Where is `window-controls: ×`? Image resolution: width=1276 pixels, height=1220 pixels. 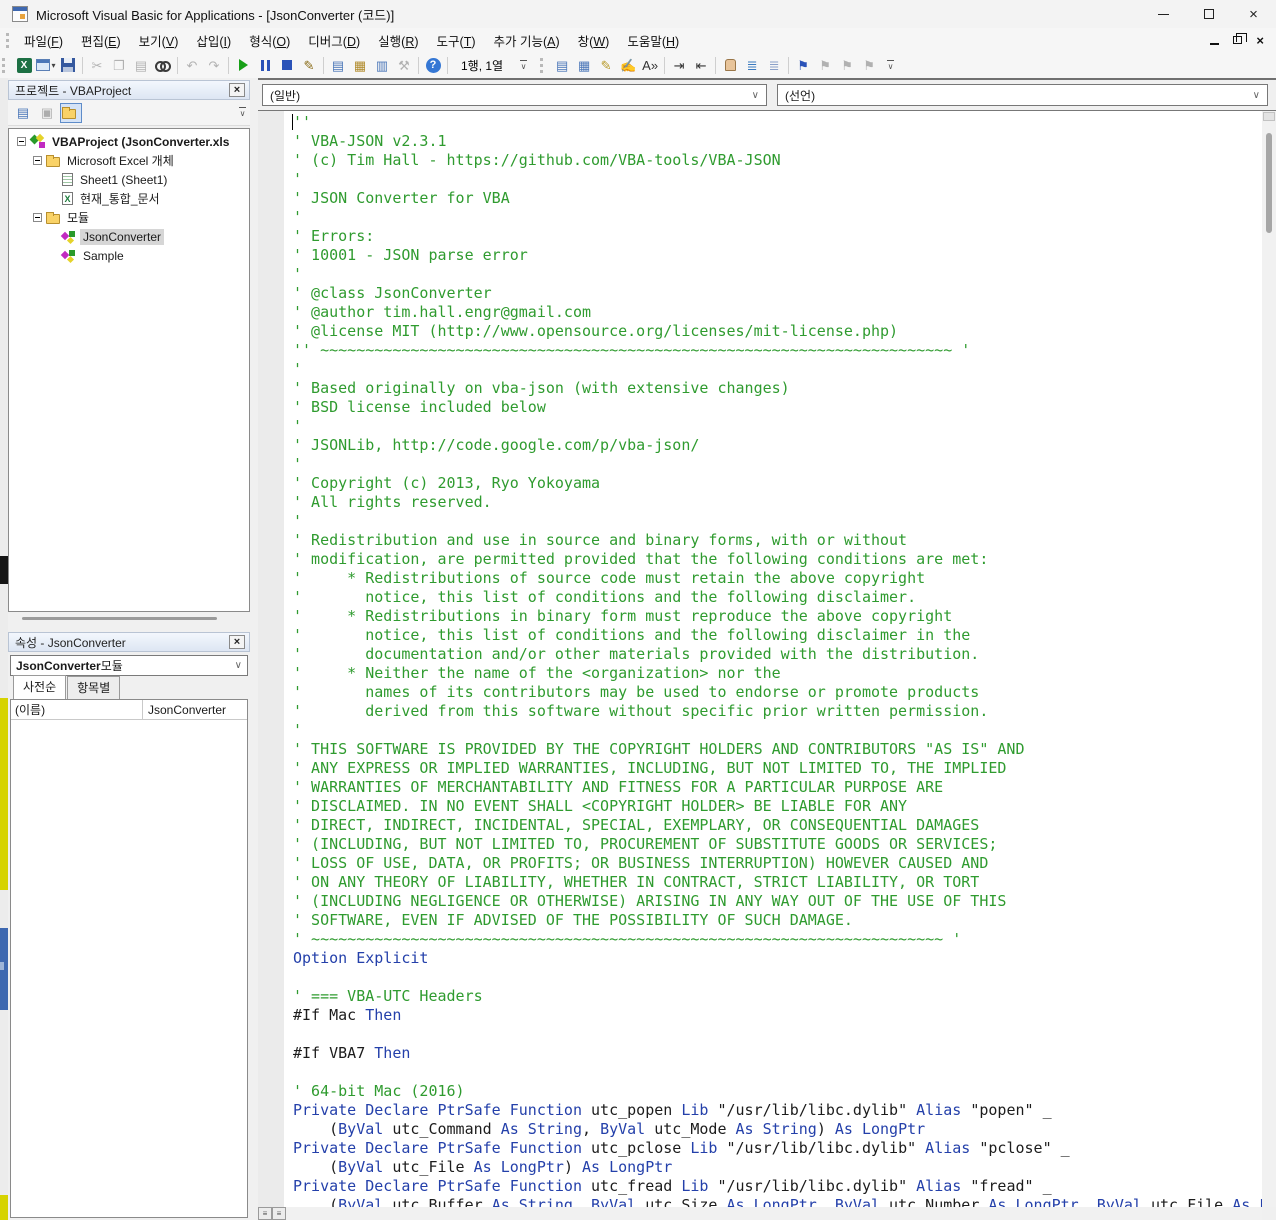 window-controls: × is located at coordinates (1208, 14).